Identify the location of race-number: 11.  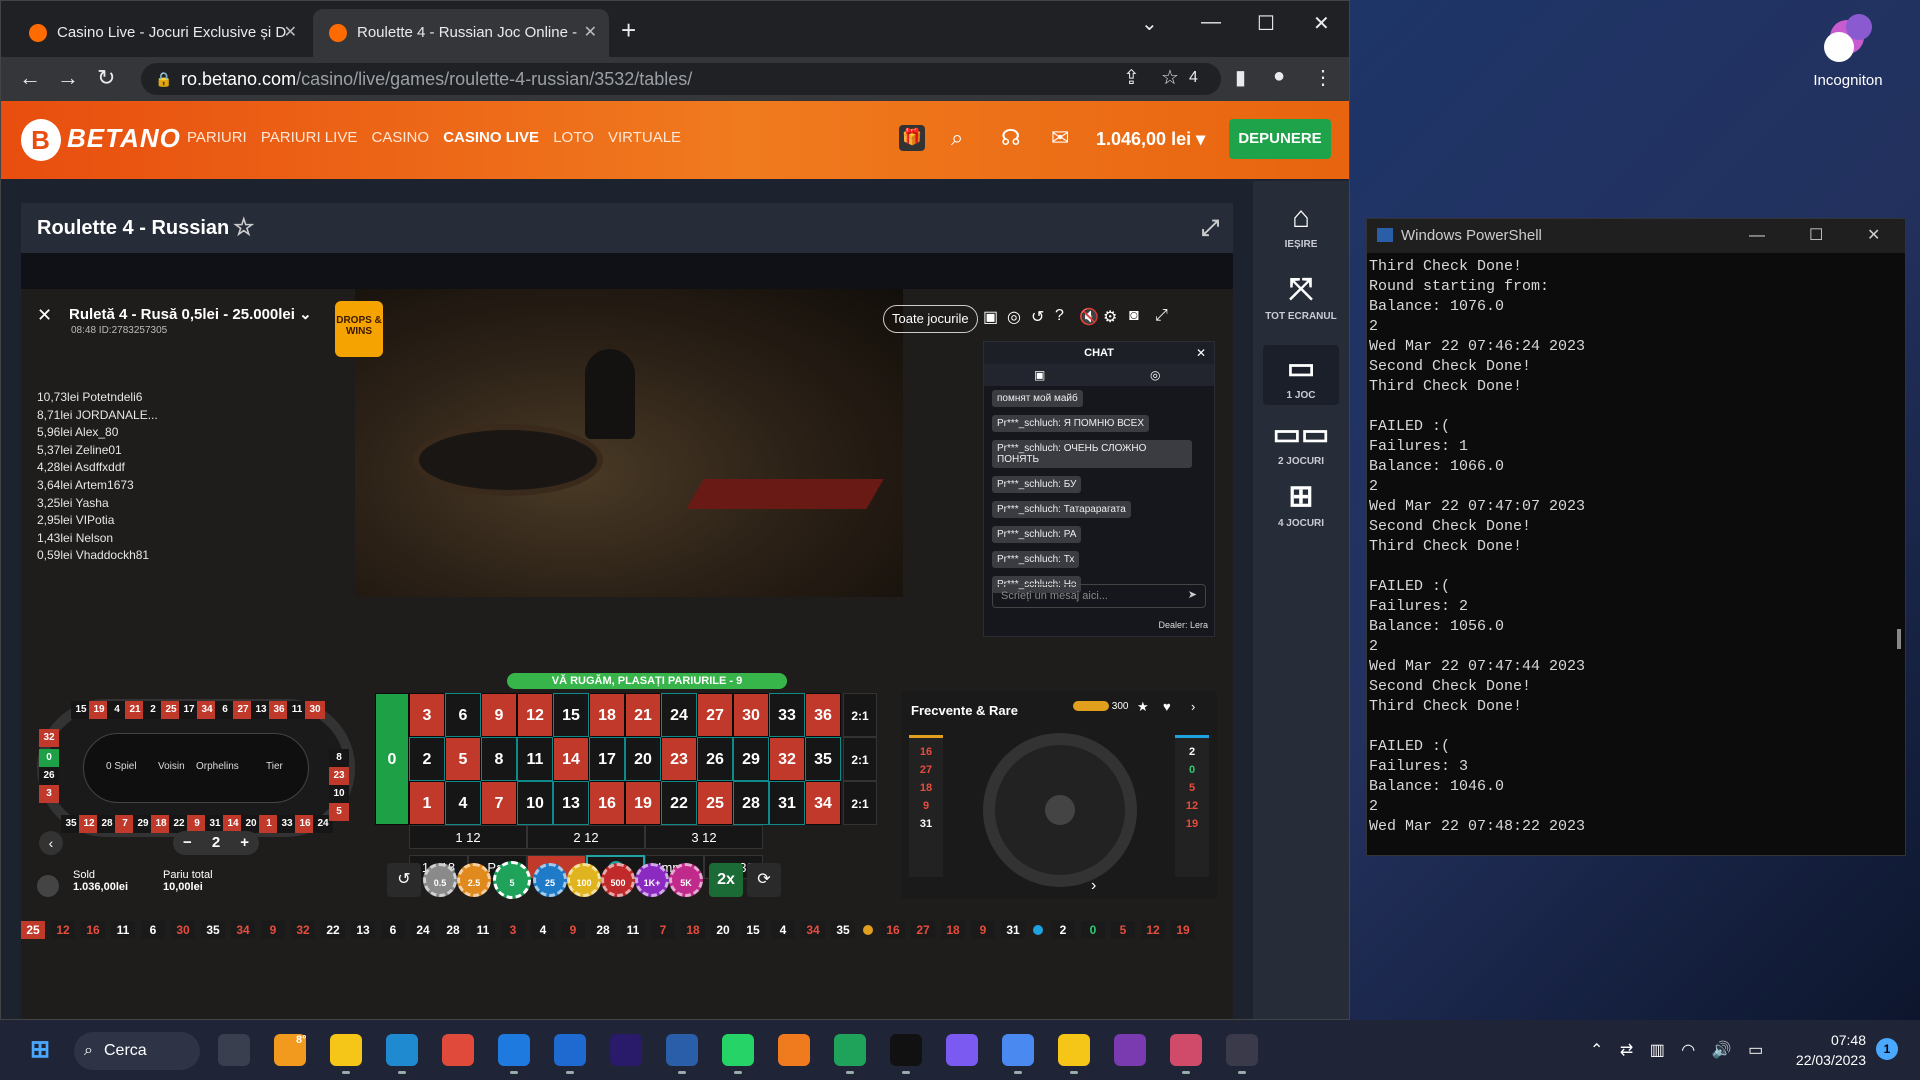
(297, 710).